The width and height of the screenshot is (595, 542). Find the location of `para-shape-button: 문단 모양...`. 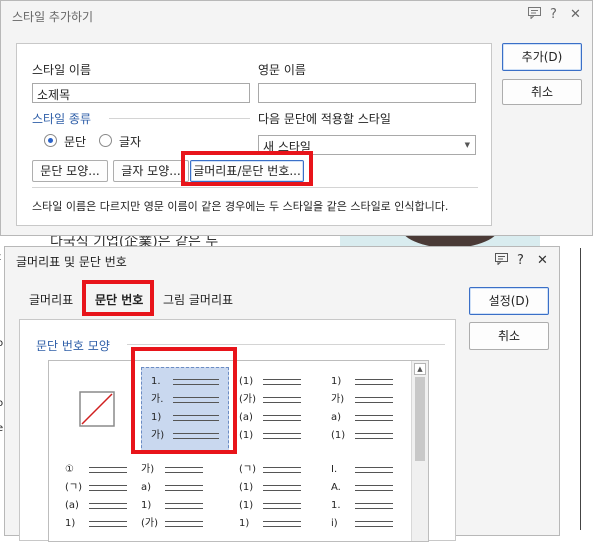

para-shape-button: 문단 모양... is located at coordinates (70, 171).